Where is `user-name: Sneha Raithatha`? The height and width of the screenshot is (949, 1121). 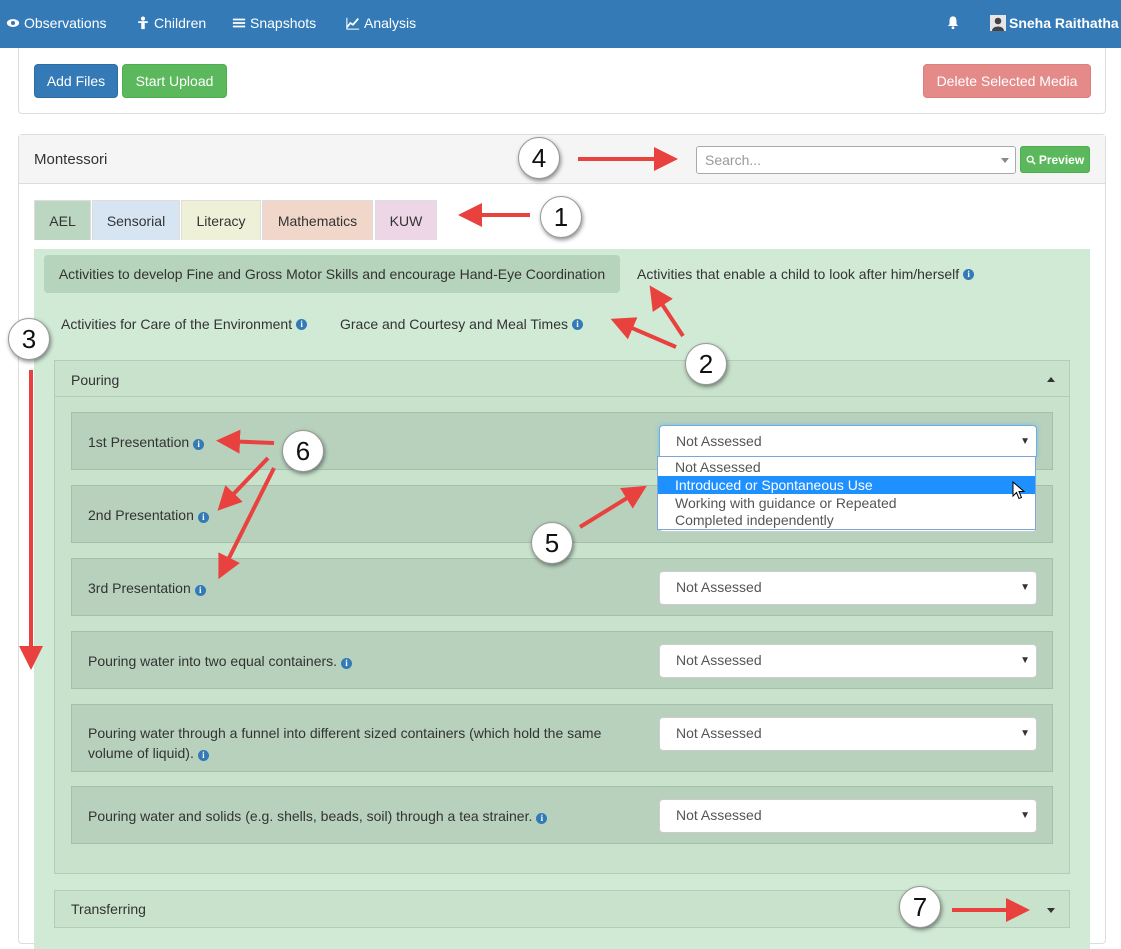
user-name: Sneha Raithatha is located at coordinates (1064, 23).